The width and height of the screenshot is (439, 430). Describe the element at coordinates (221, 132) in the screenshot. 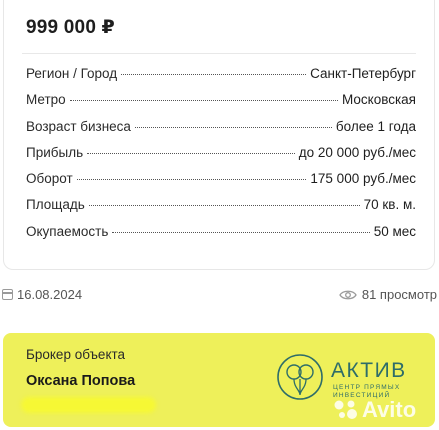

I see `param-row-age: Возраст бизнеса более 1 года` at that location.